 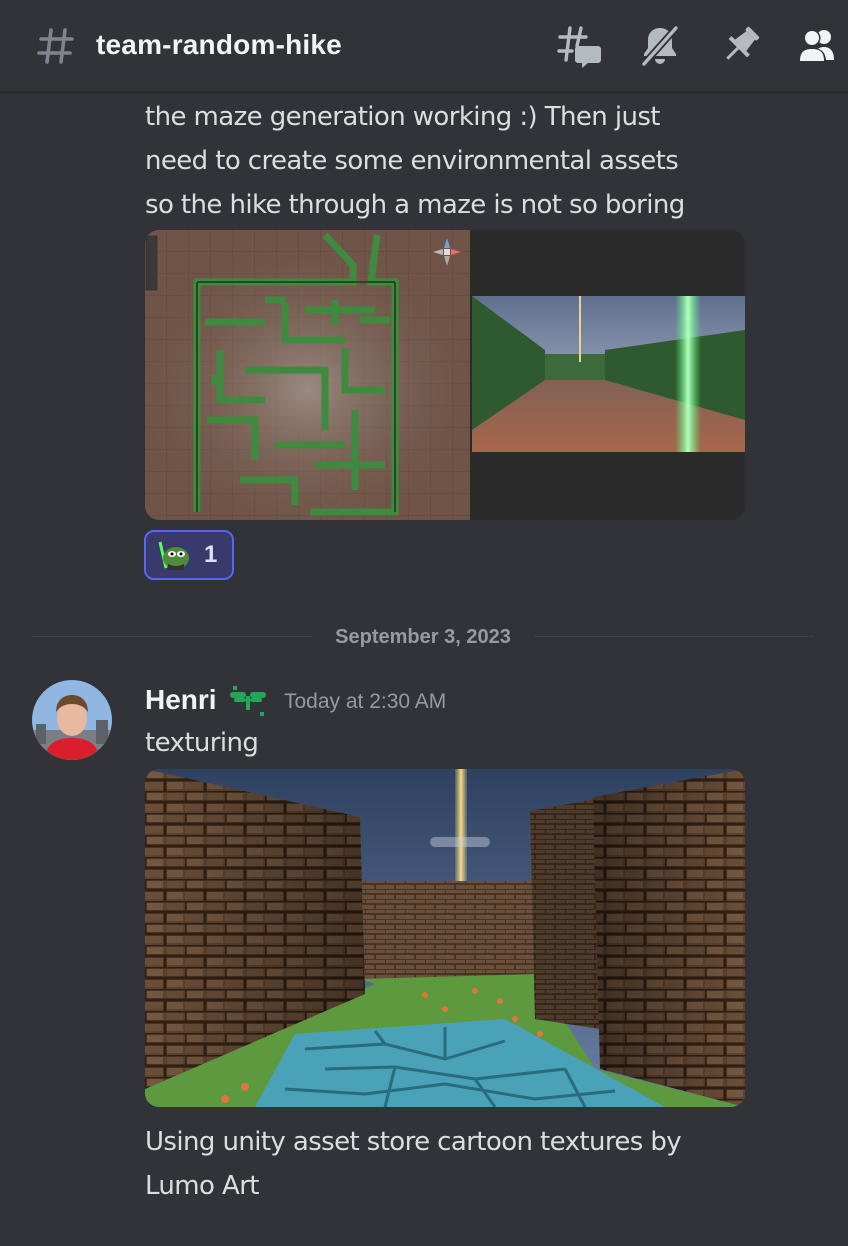 I want to click on channel-header: team-random-hike, so click(x=424, y=46).